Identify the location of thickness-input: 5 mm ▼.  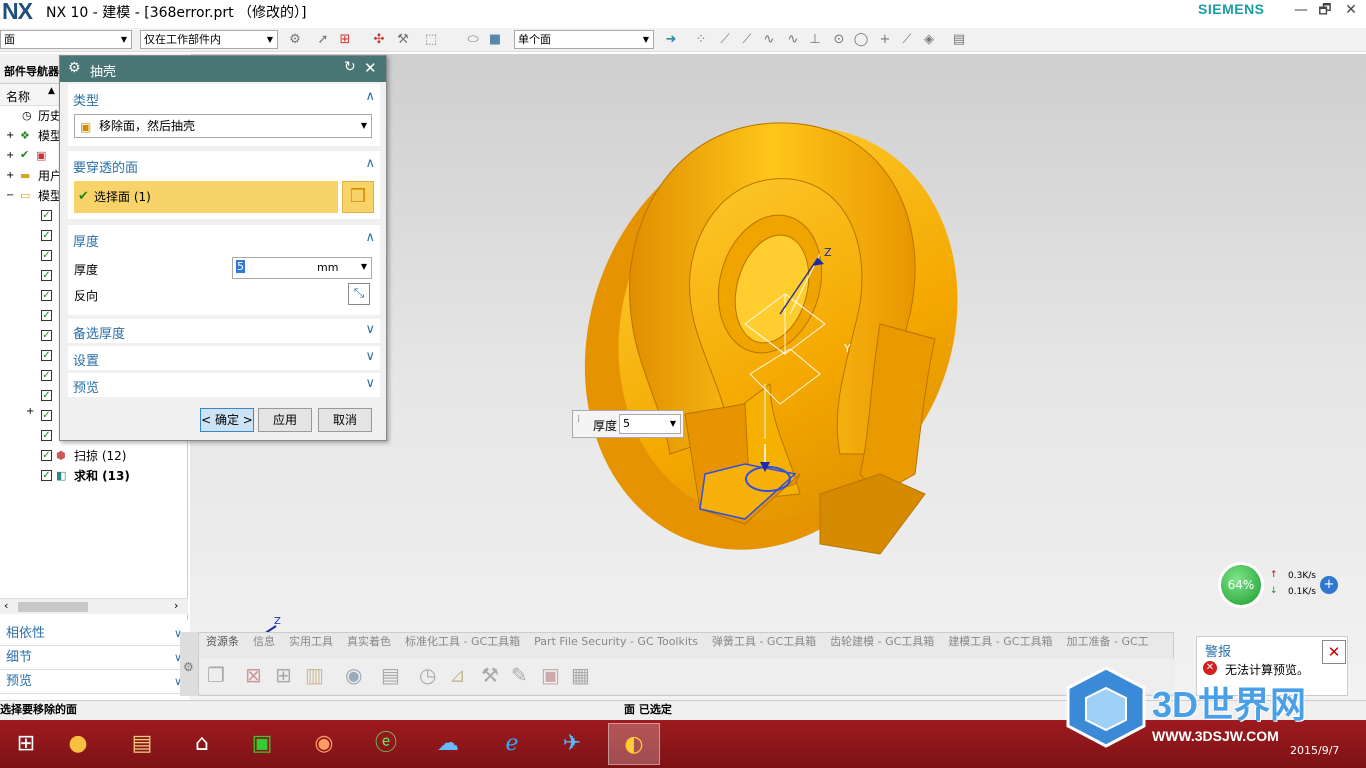
(302, 268).